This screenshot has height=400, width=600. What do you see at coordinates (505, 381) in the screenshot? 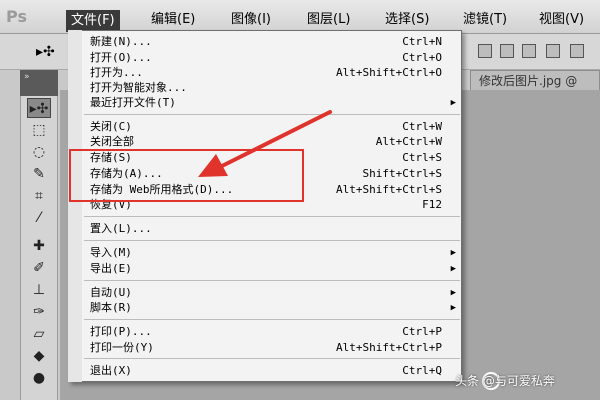
I see `watermark: 头条 @与可爱私奔` at bounding box center [505, 381].